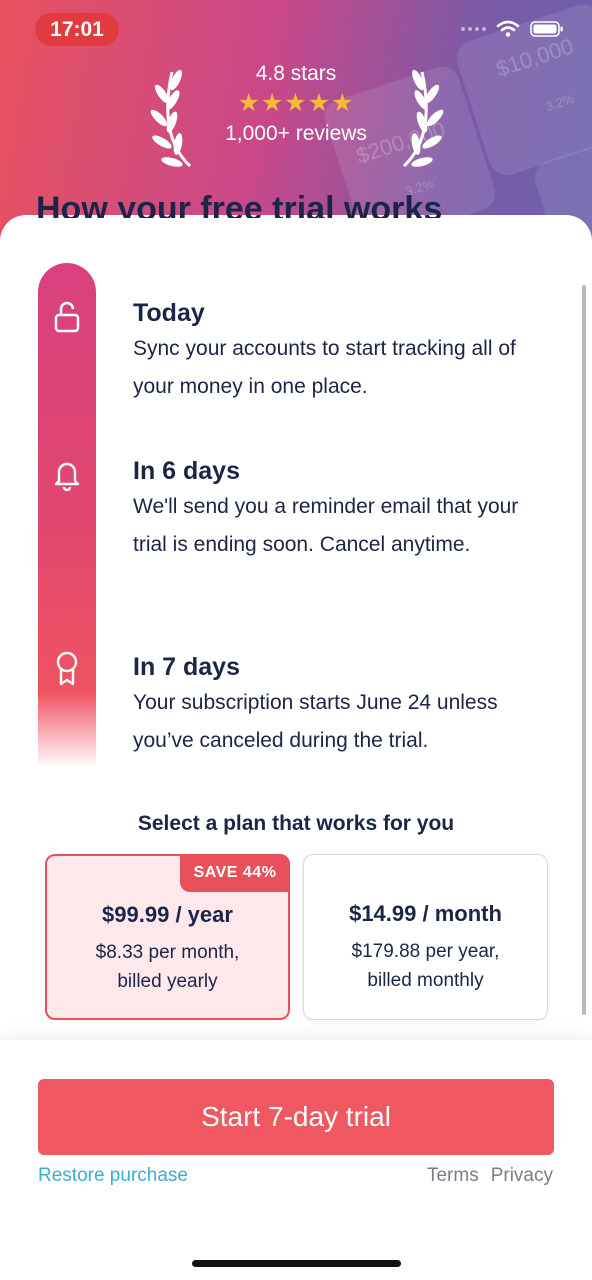  I want to click on plan-detail: billed yearly, so click(167, 981).